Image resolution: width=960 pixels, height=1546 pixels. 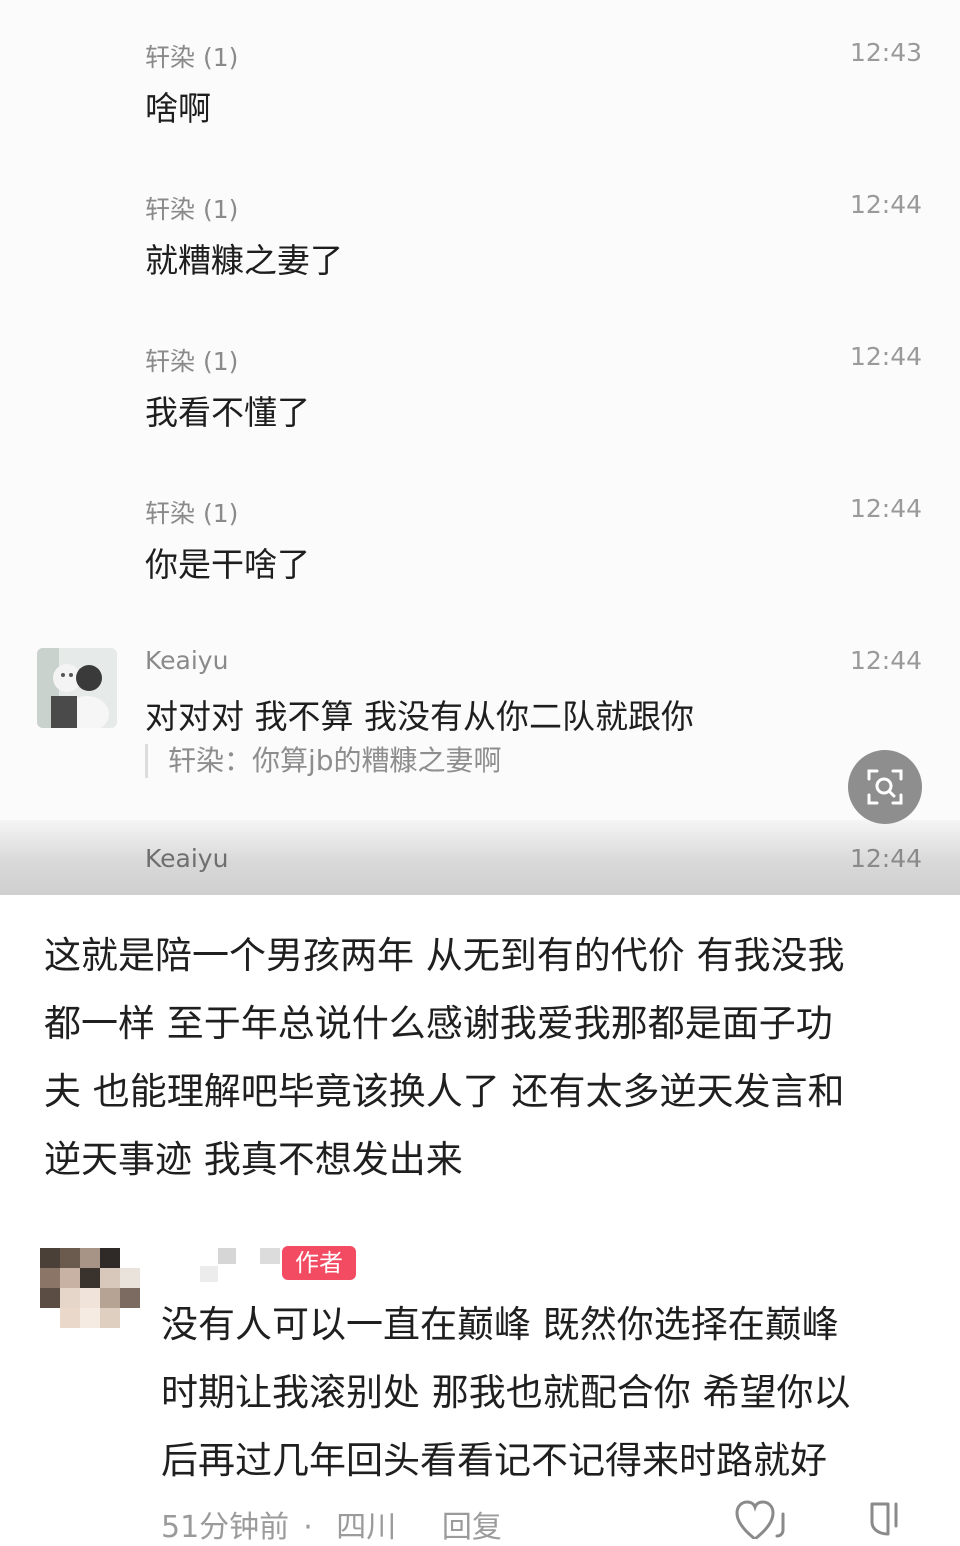 I want to click on reply-line: 时期让我滚别处 那我也就配合你 希望你以, so click(x=506, y=1392).